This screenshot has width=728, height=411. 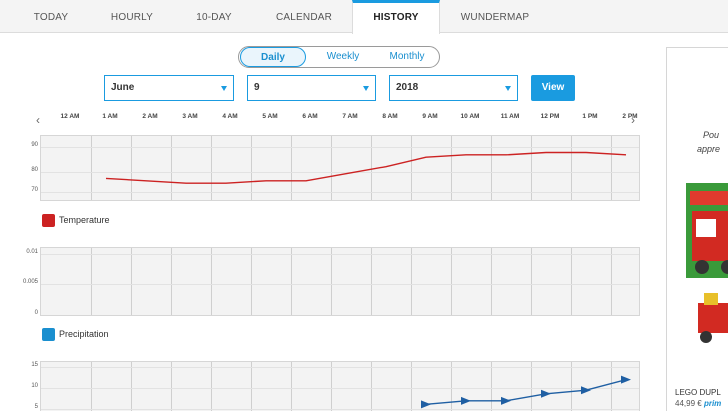 What do you see at coordinates (230, 116) in the screenshot?
I see `hour-label: 4 AM` at bounding box center [230, 116].